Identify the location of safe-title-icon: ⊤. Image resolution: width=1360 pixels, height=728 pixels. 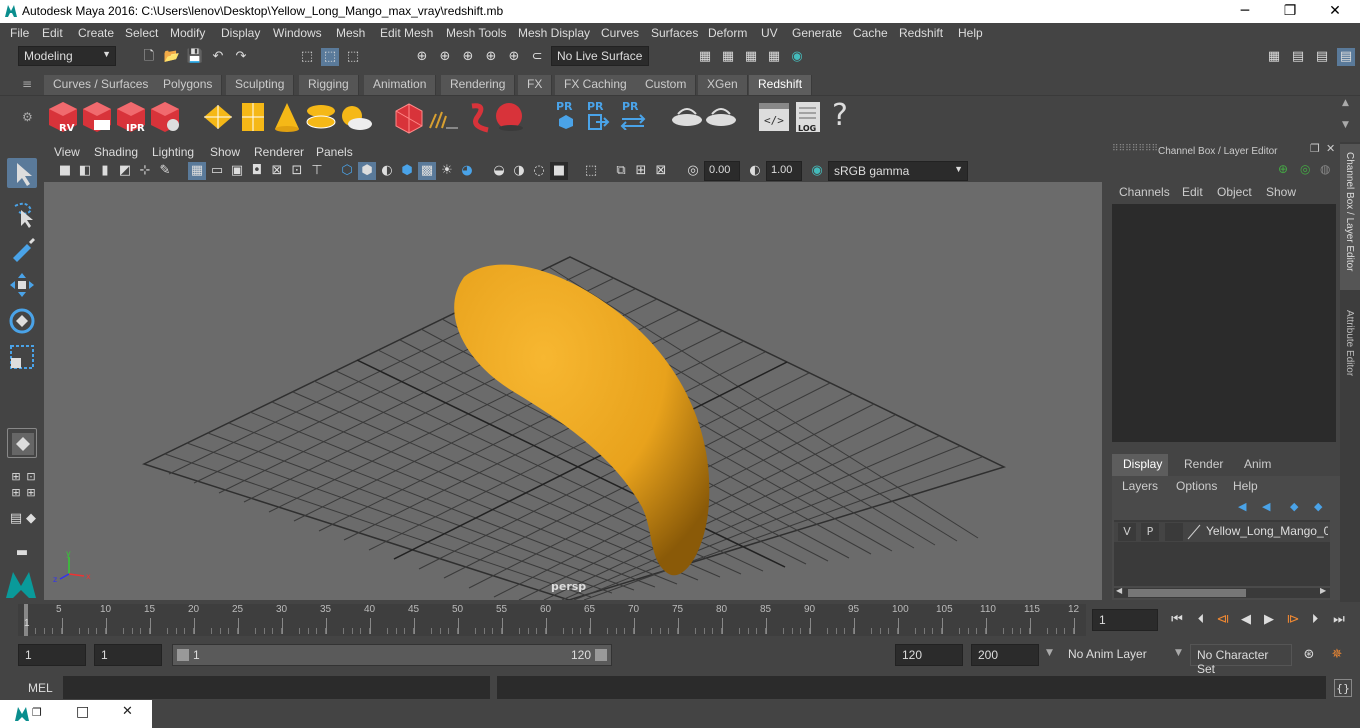
(317, 171).